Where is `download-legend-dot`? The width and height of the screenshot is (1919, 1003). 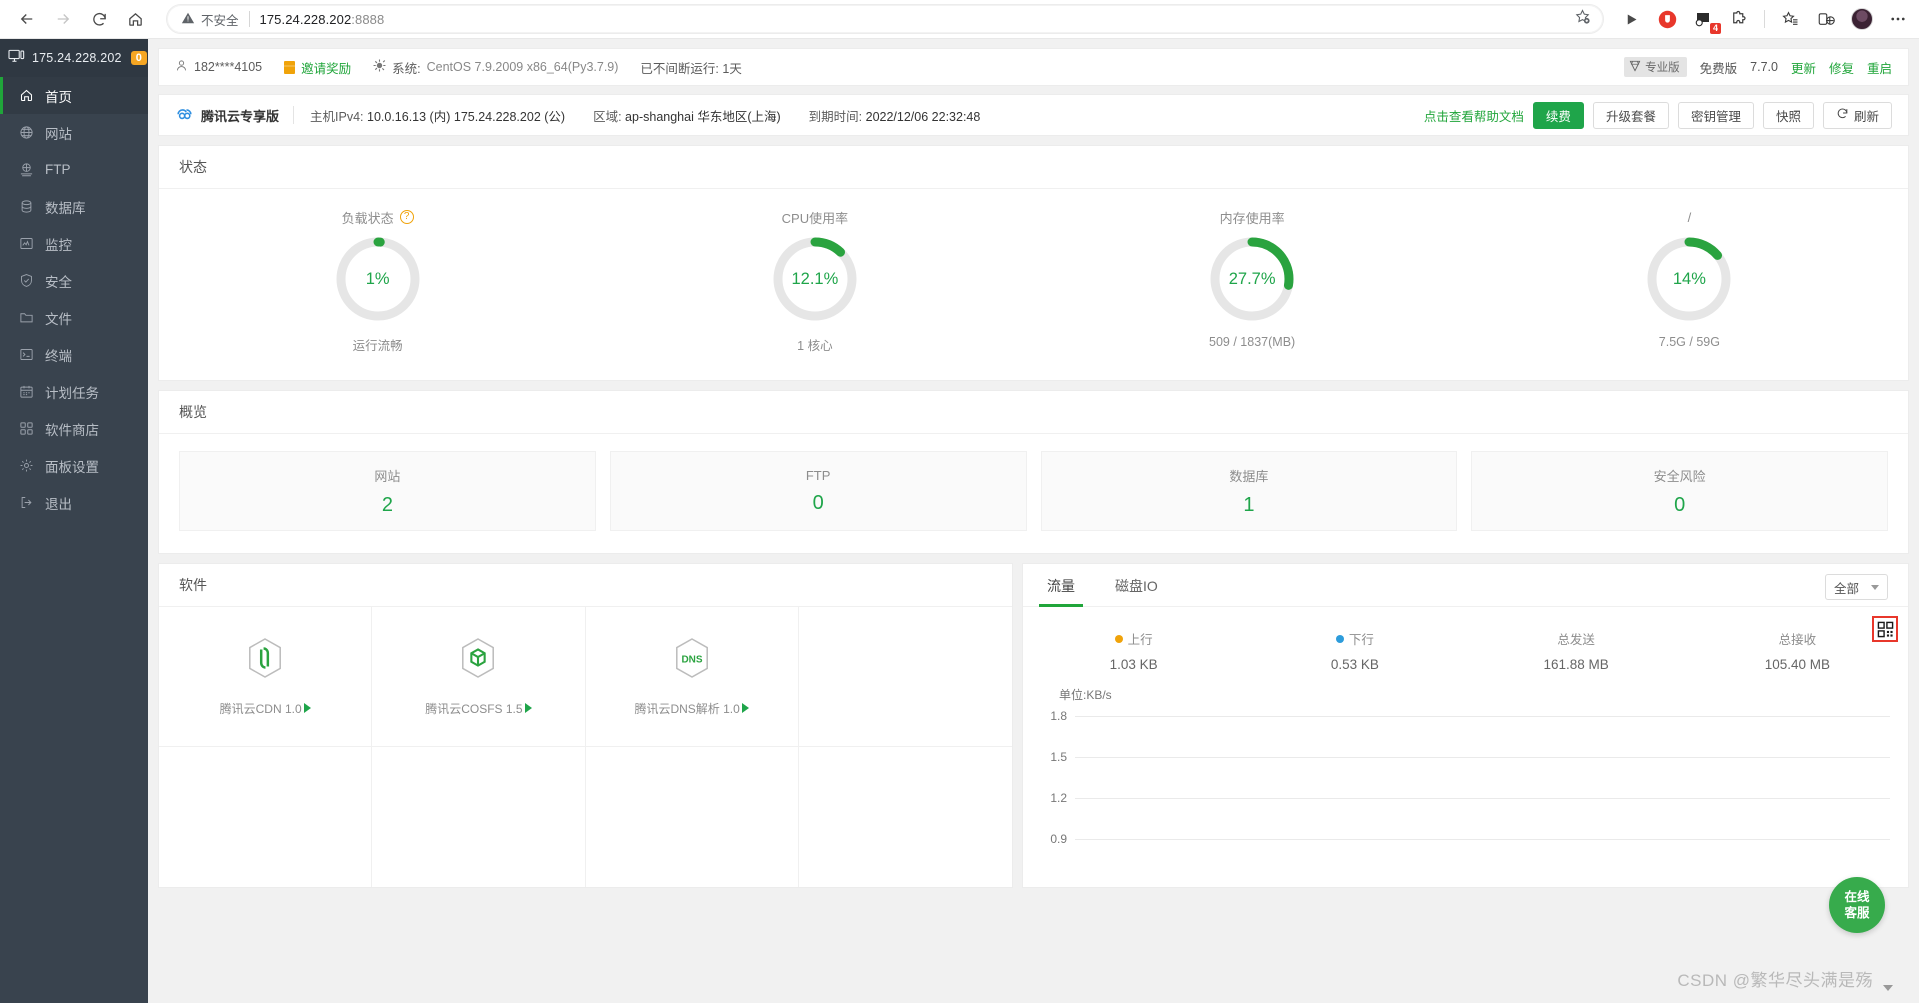 download-legend-dot is located at coordinates (1339, 638).